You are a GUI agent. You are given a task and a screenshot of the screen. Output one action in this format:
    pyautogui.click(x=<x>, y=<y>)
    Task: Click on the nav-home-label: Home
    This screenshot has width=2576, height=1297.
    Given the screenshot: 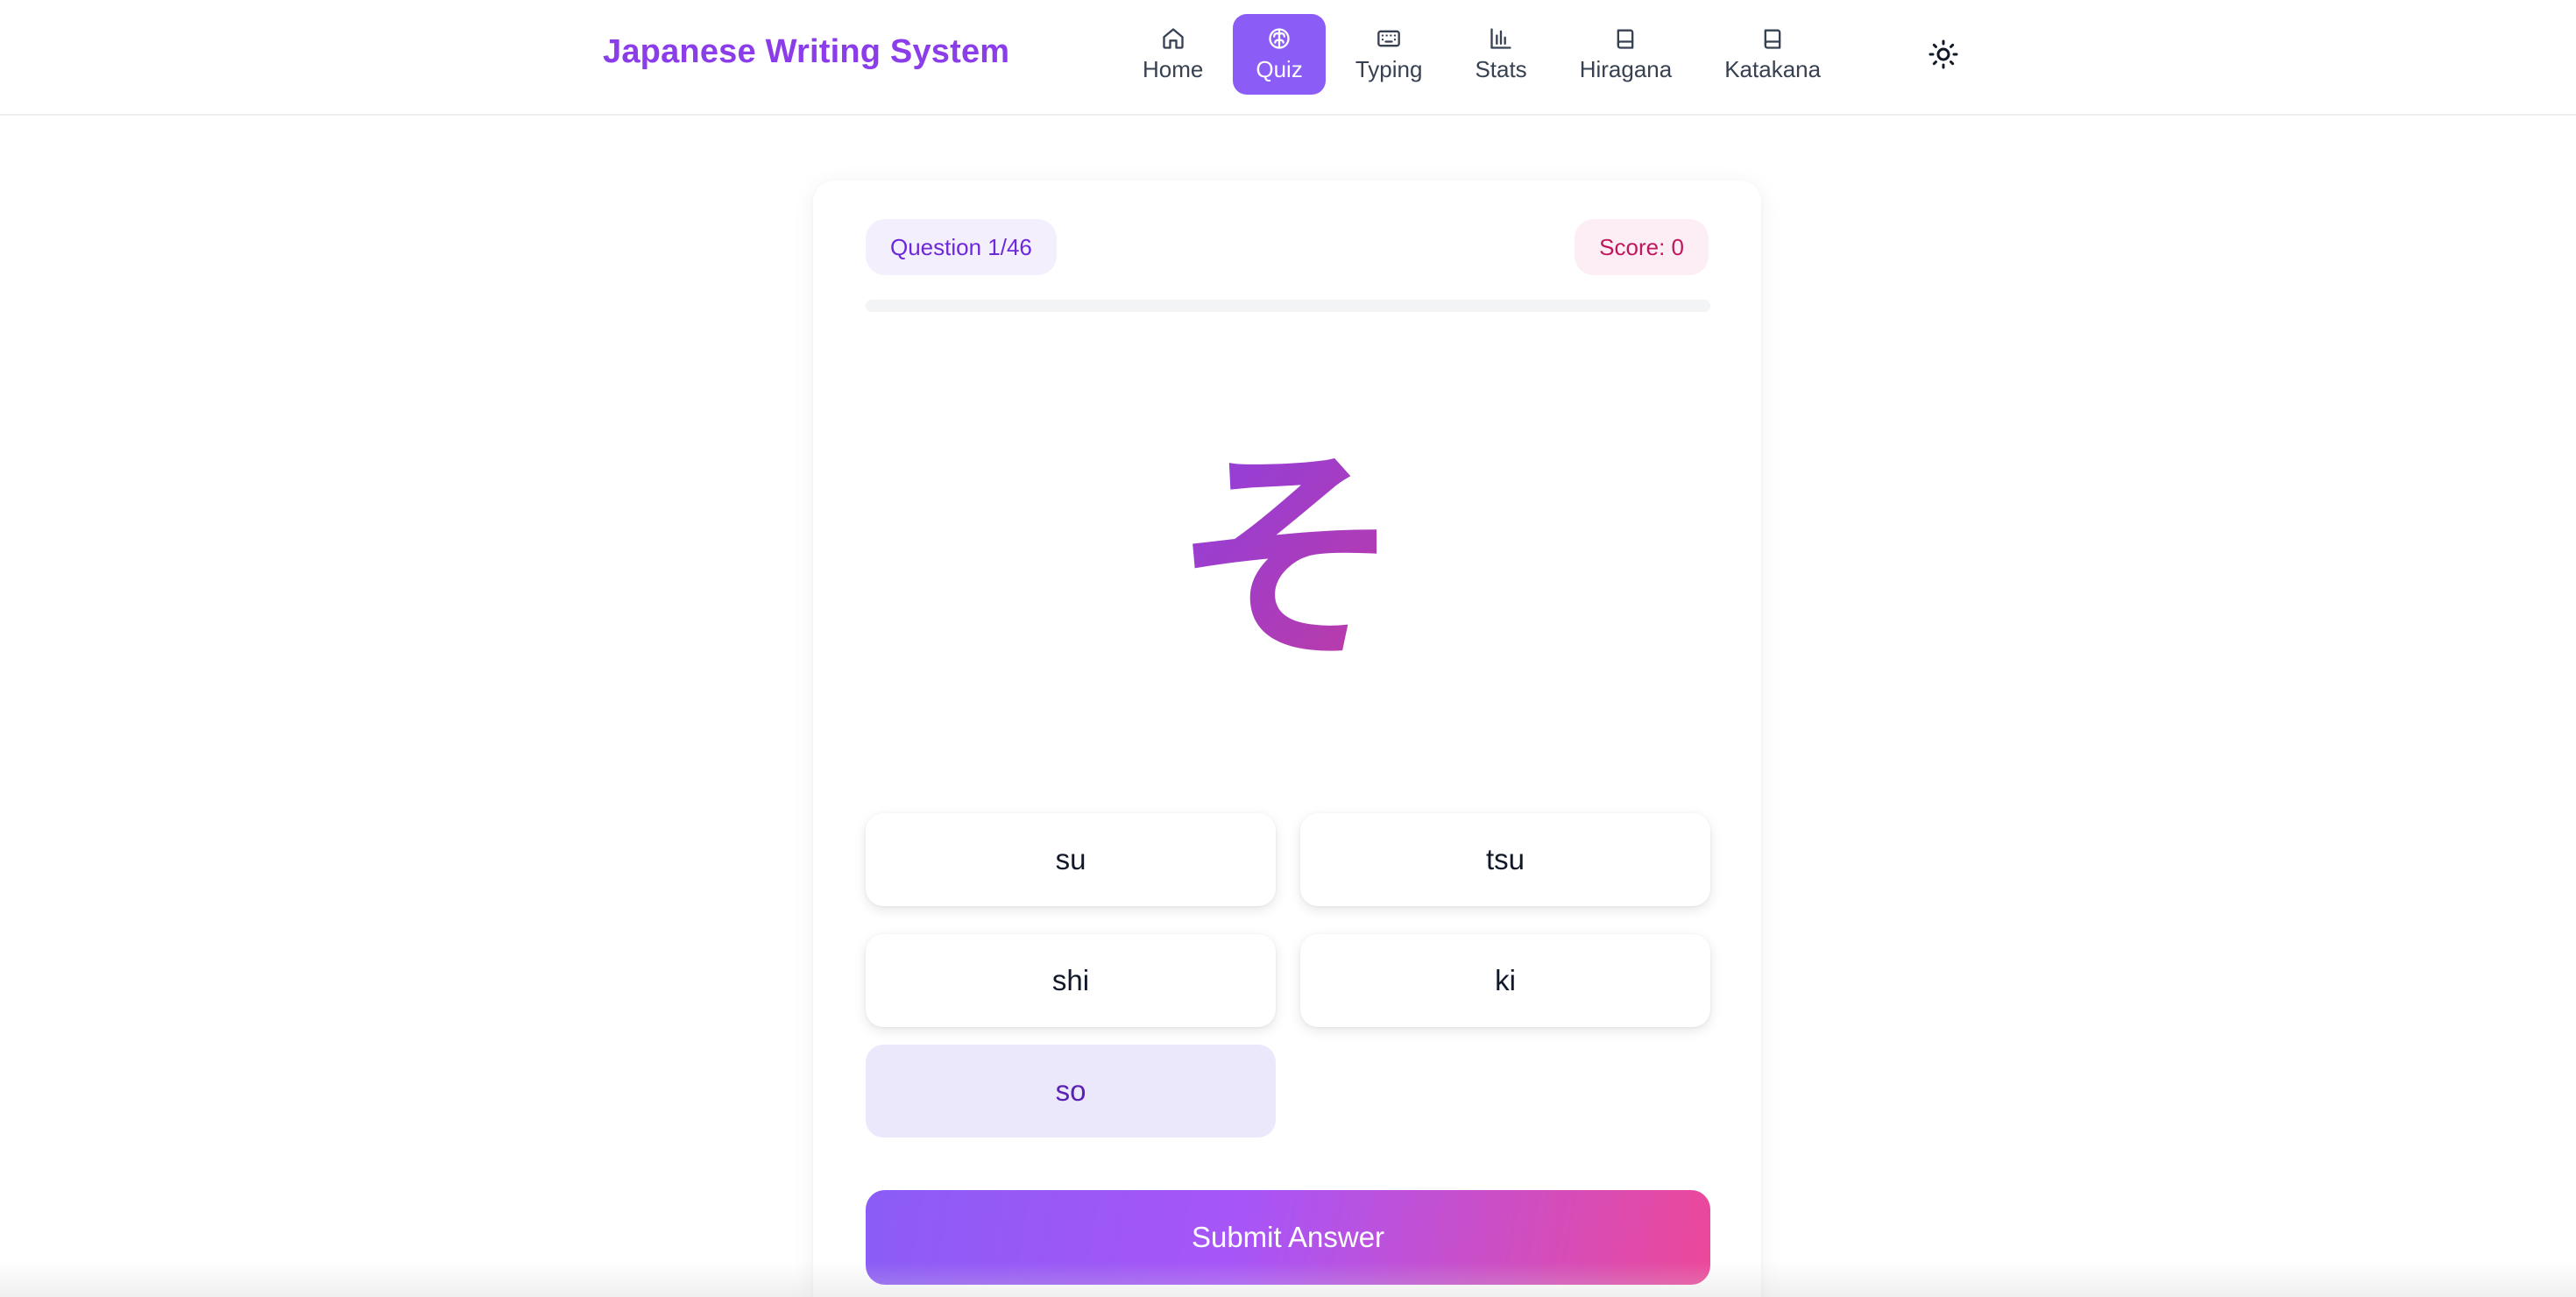 What is the action you would take?
    pyautogui.click(x=1173, y=68)
    